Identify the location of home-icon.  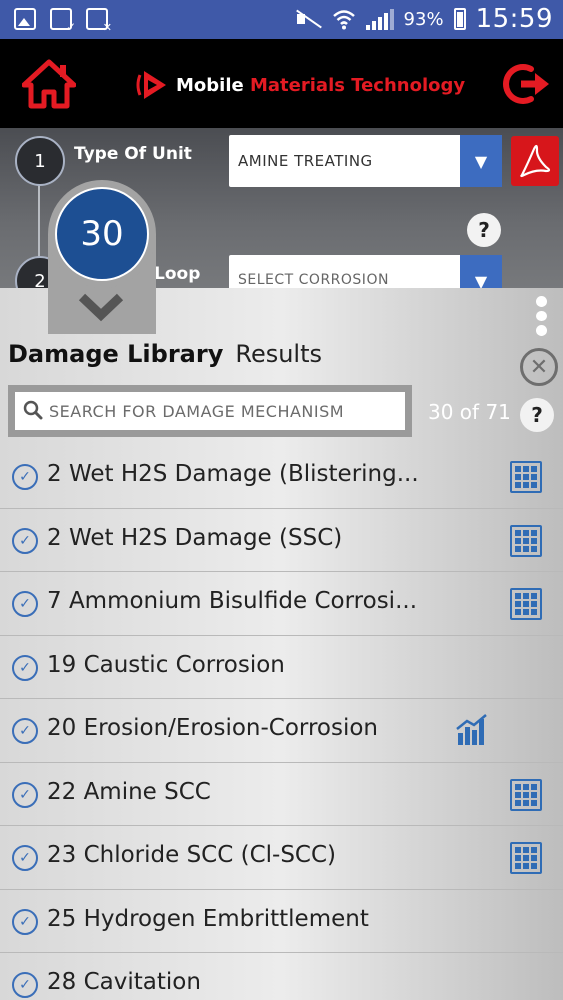
(49, 84).